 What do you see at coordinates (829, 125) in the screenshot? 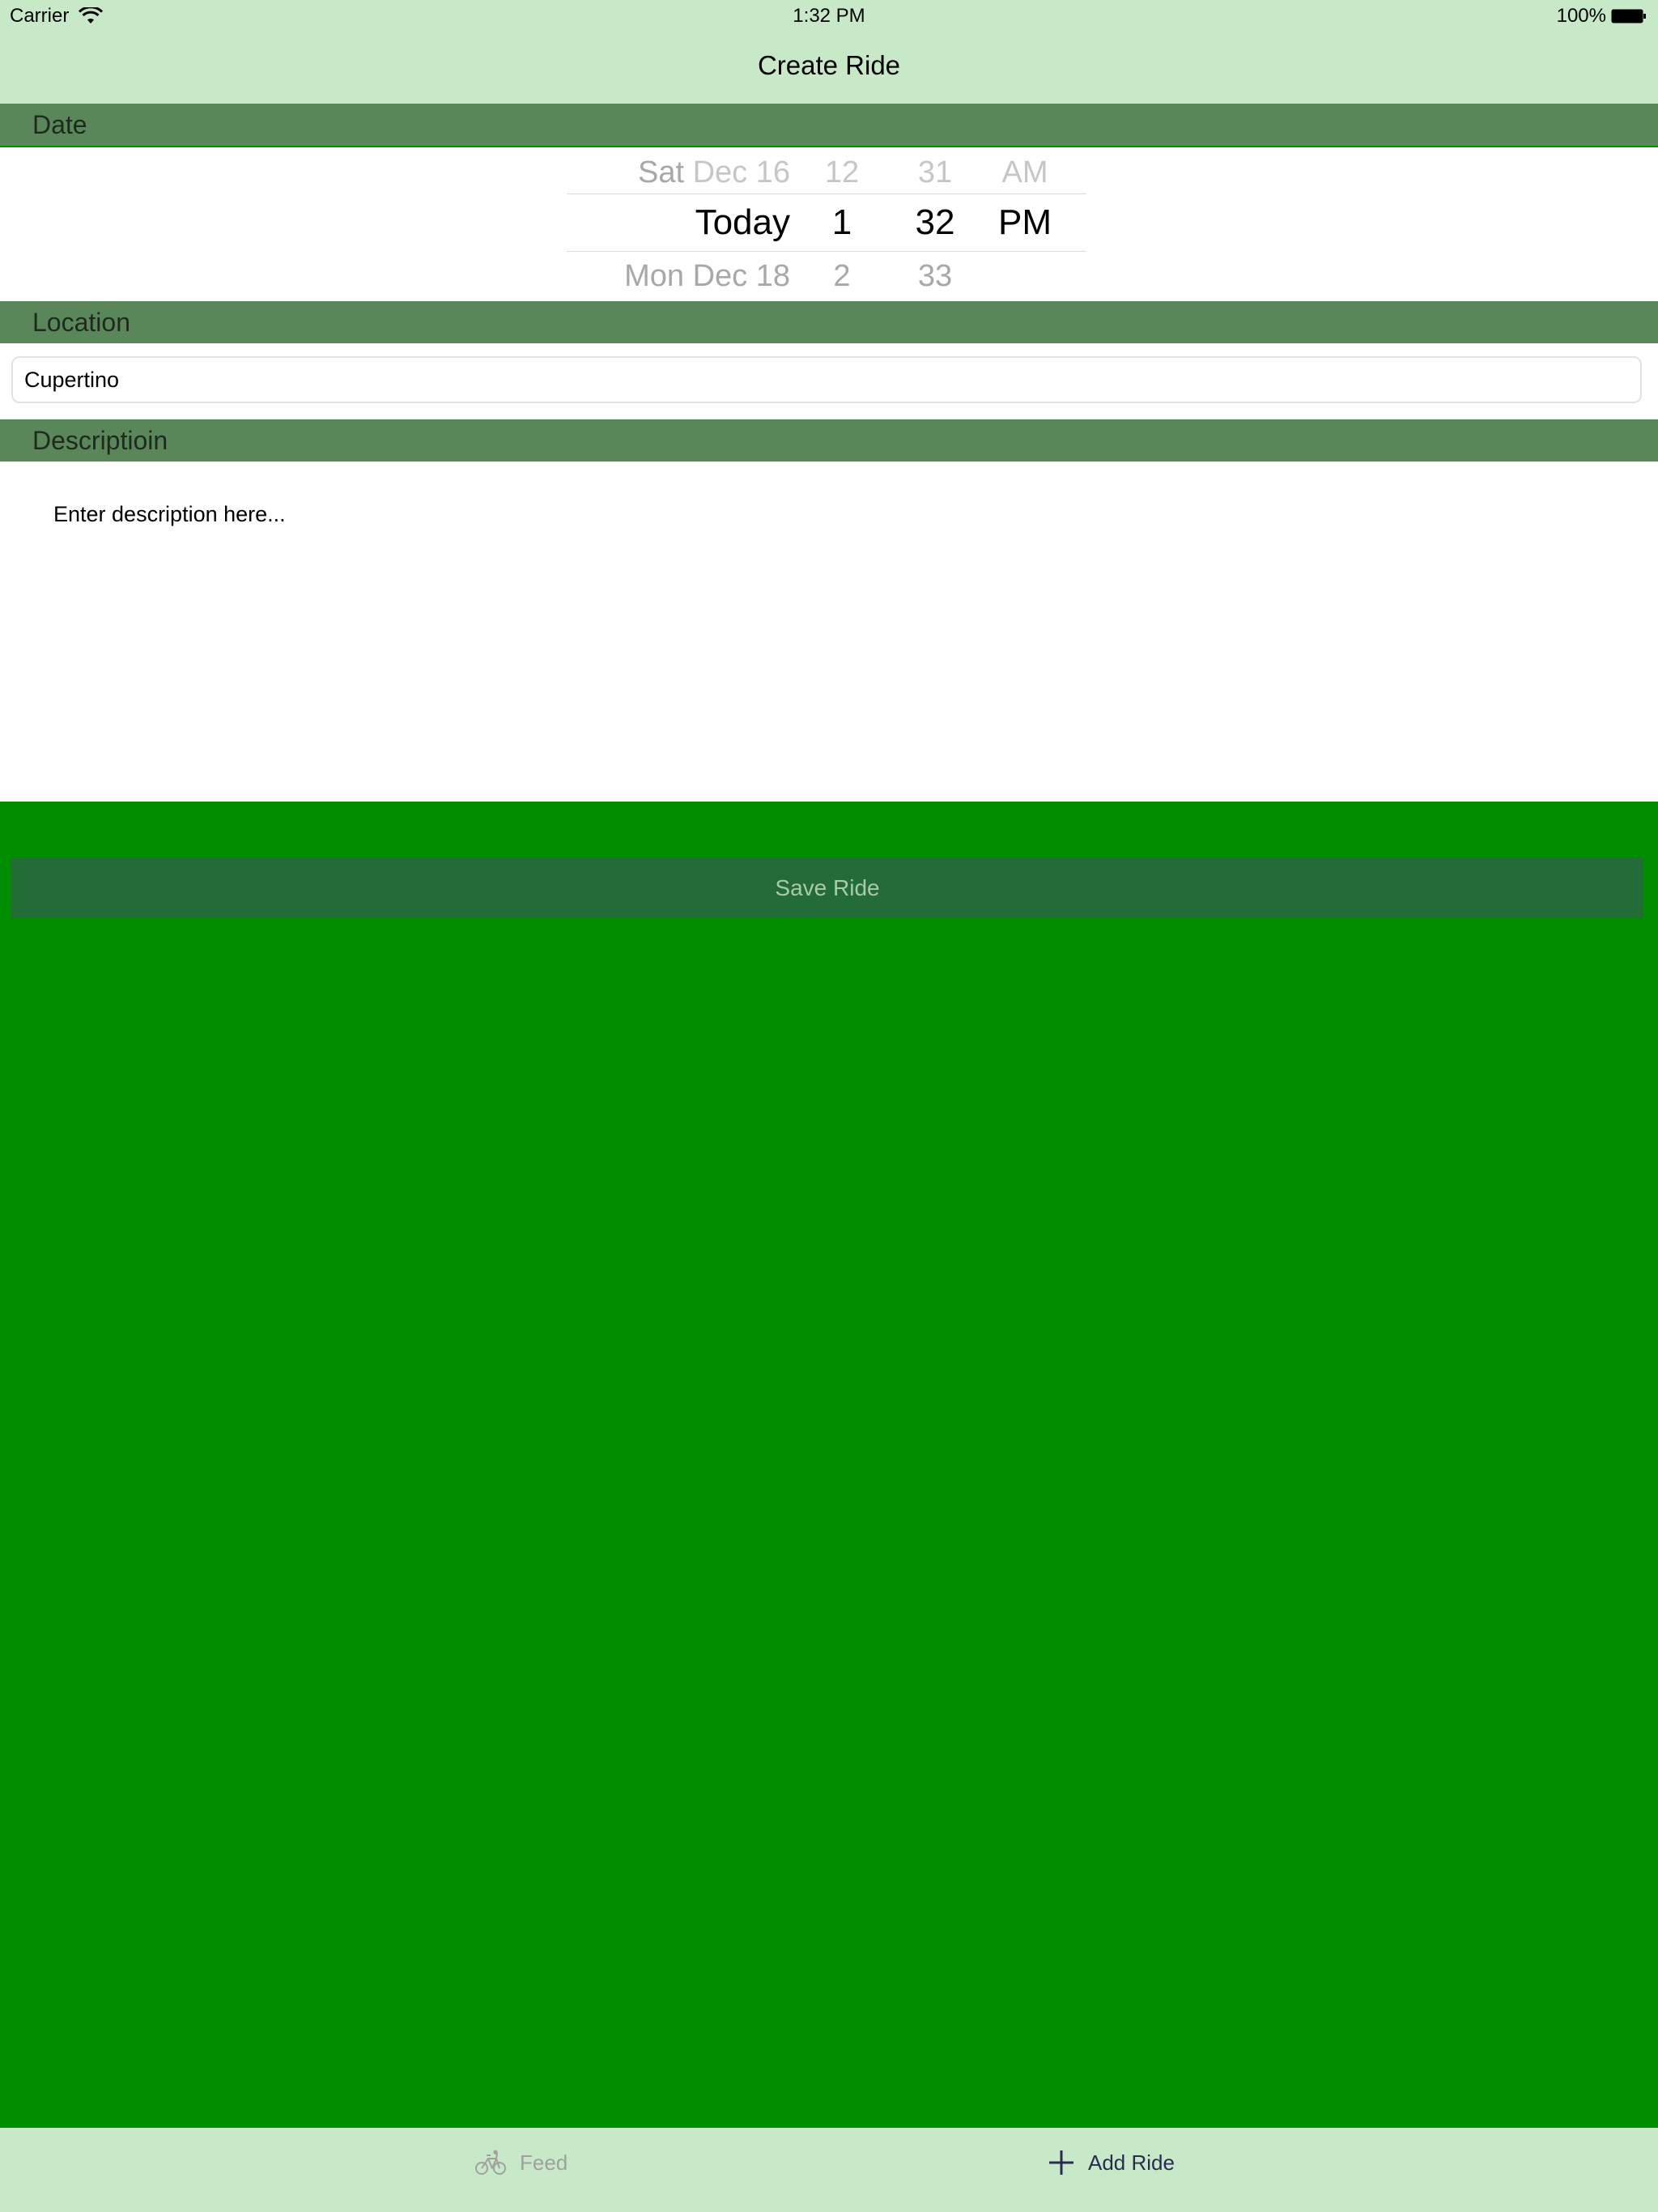
I see `date-section-header: Date` at bounding box center [829, 125].